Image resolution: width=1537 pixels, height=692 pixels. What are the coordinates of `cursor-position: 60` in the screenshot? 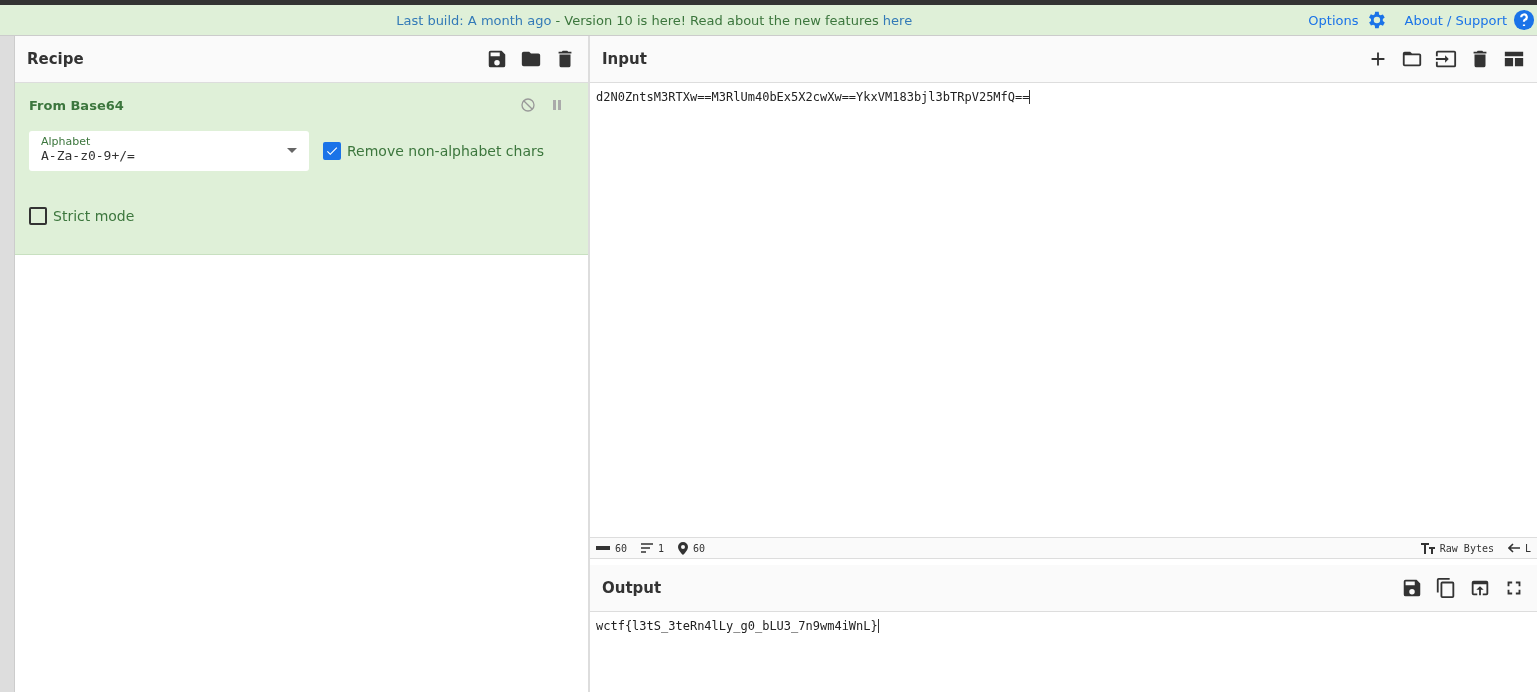 It's located at (699, 548).